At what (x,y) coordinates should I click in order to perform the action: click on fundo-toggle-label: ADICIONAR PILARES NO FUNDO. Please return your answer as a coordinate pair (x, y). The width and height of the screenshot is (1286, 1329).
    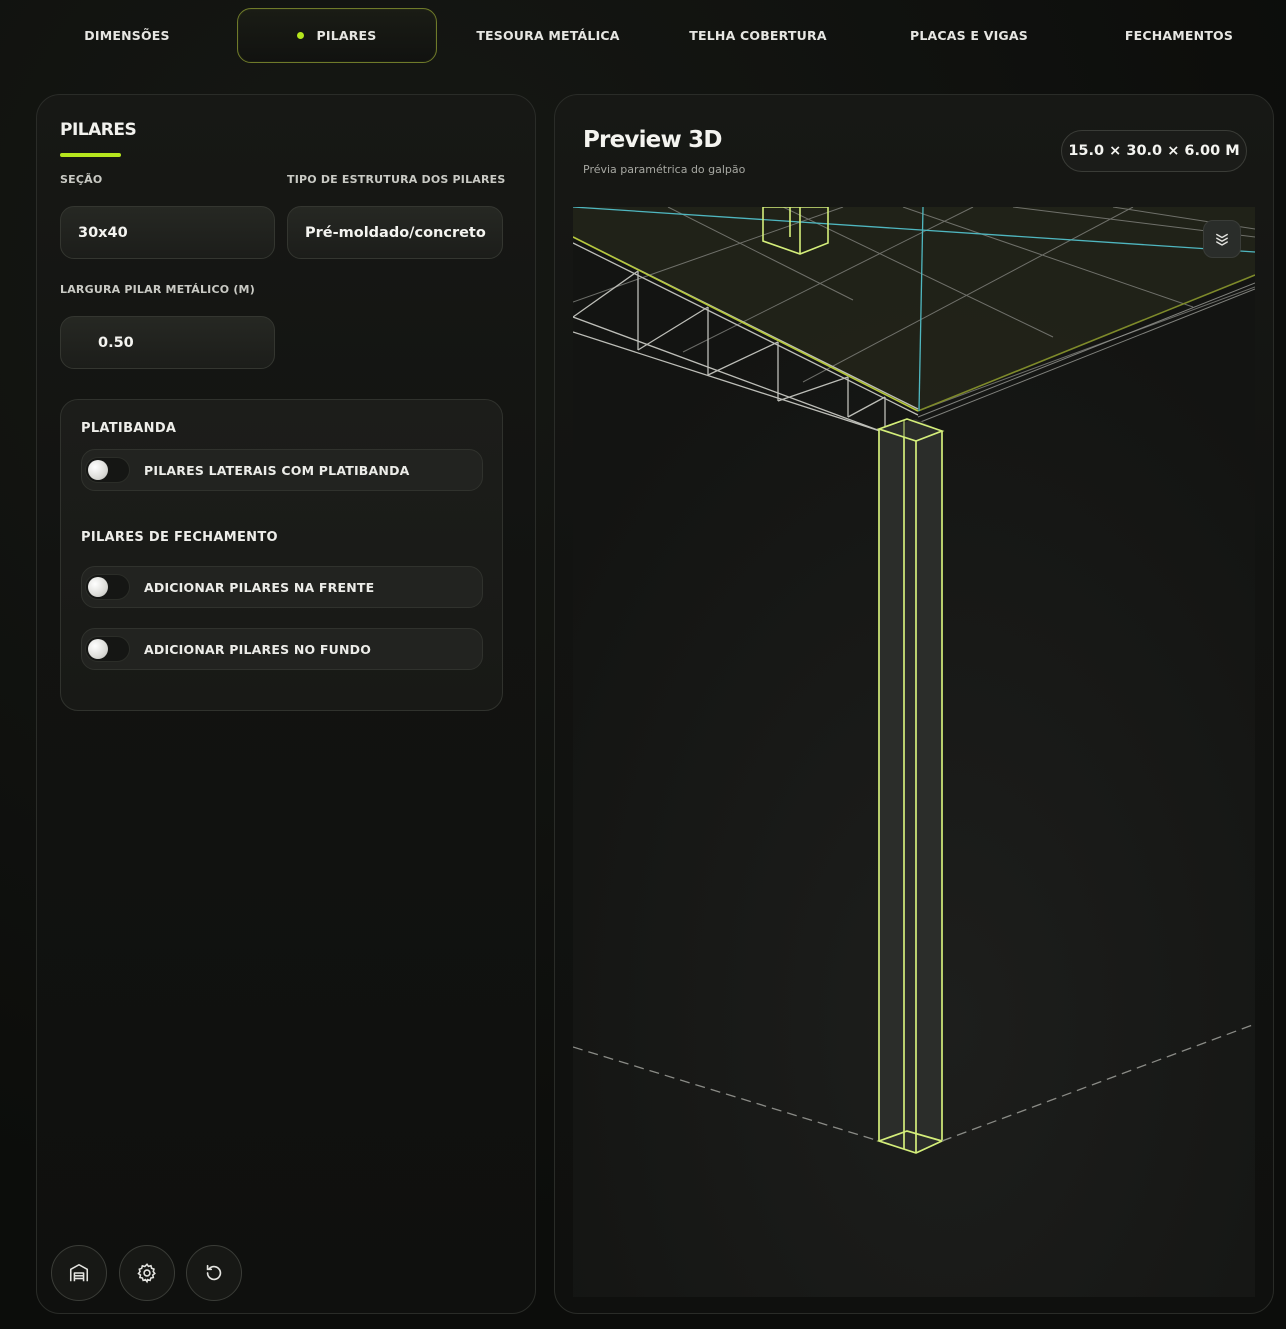
    Looking at the image, I should click on (258, 649).